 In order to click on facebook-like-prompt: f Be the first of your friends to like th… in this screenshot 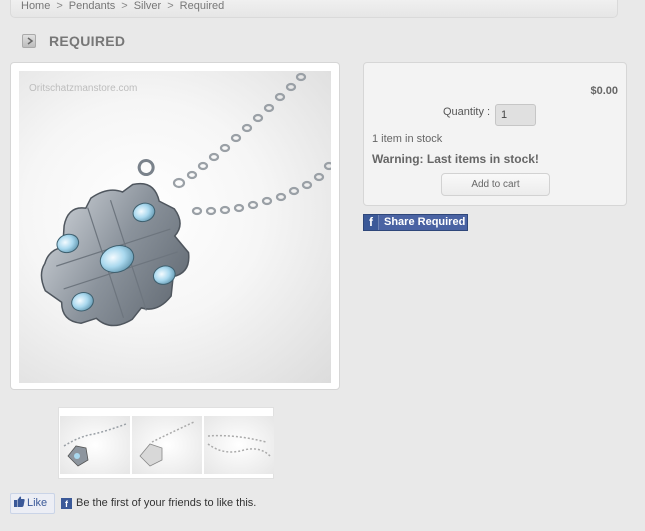, I will do `click(158, 503)`.